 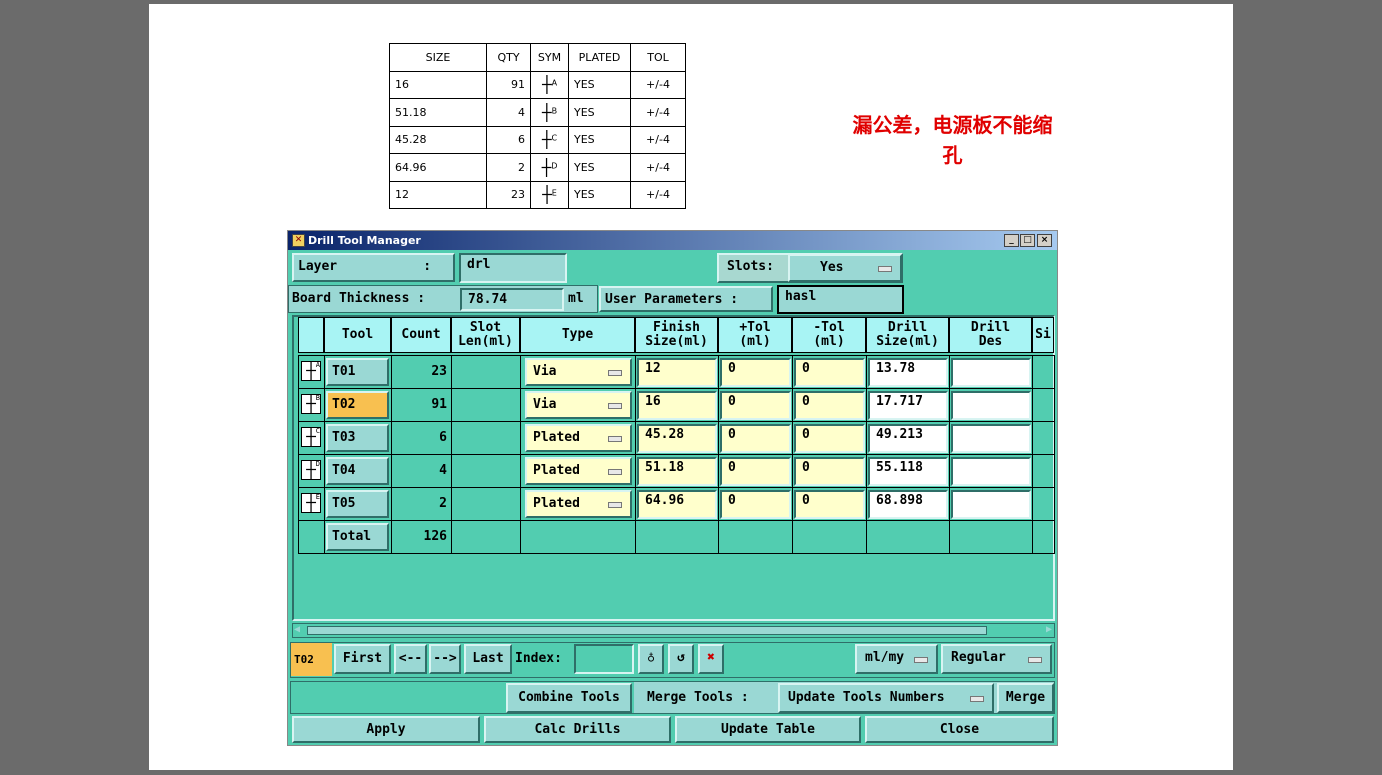 I want to click on tool-symbol-icon: ┼ A, so click(x=311, y=371).